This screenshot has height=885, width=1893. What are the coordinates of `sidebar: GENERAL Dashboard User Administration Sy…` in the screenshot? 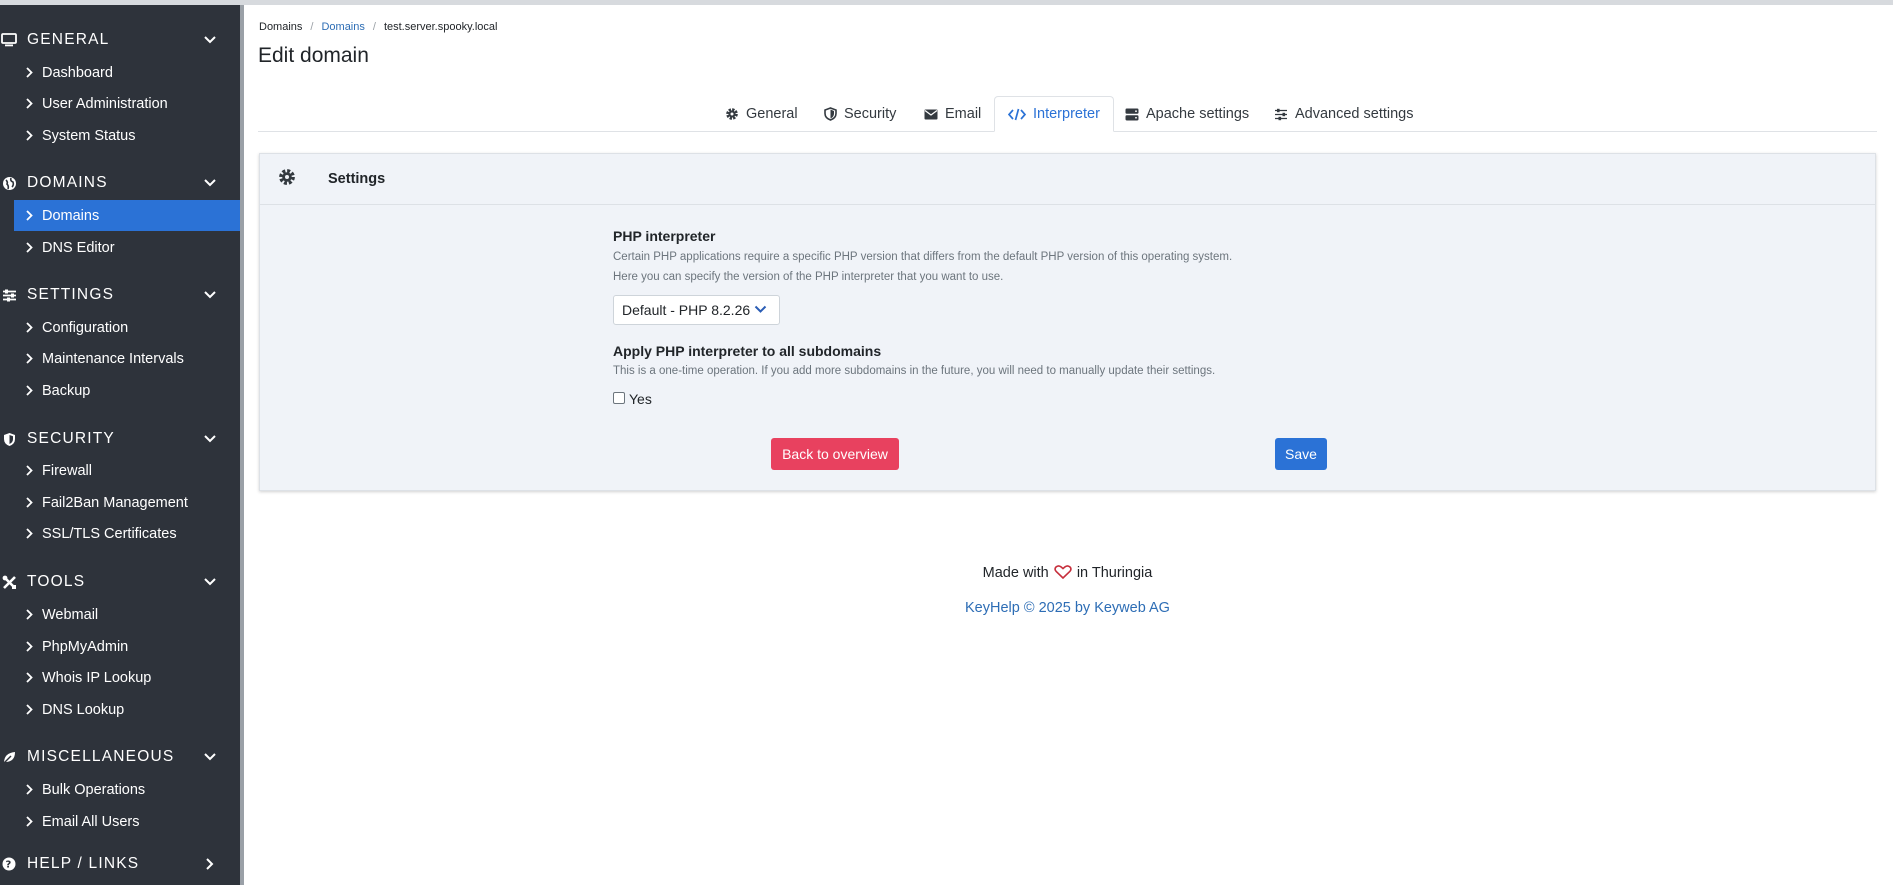 It's located at (120, 445).